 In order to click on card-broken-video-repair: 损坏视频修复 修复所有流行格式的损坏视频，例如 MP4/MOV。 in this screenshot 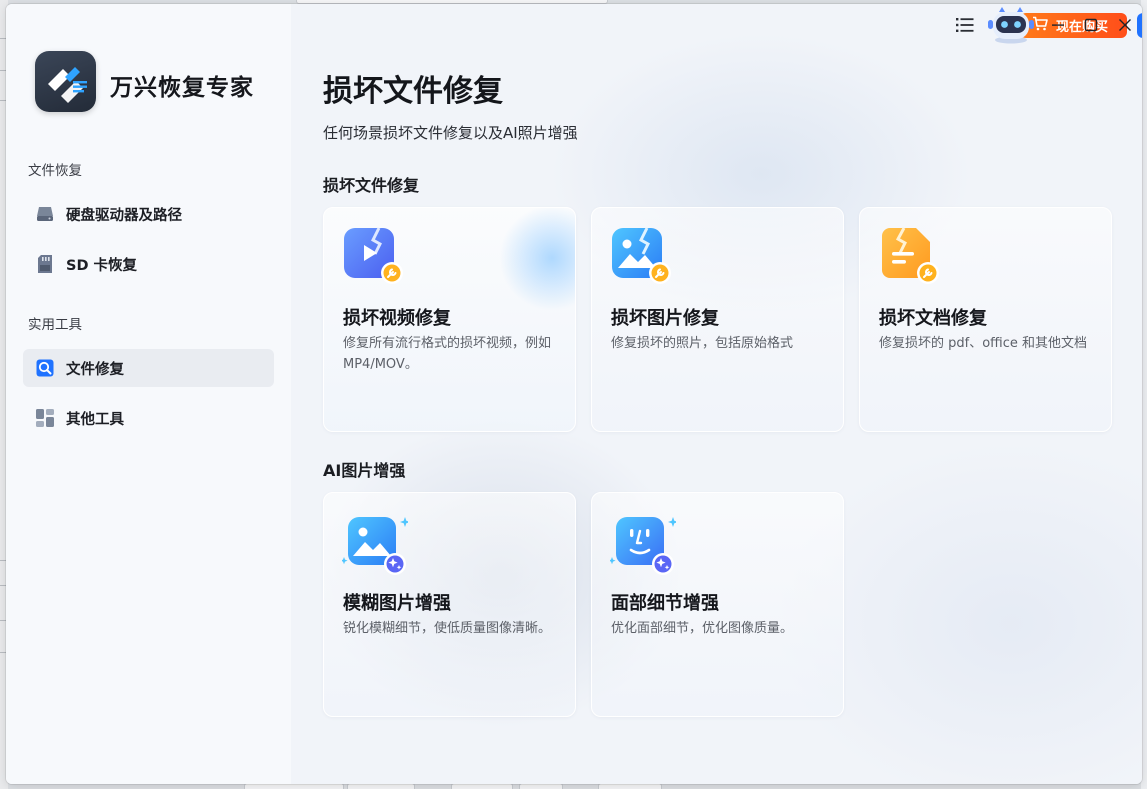, I will do `click(449, 319)`.